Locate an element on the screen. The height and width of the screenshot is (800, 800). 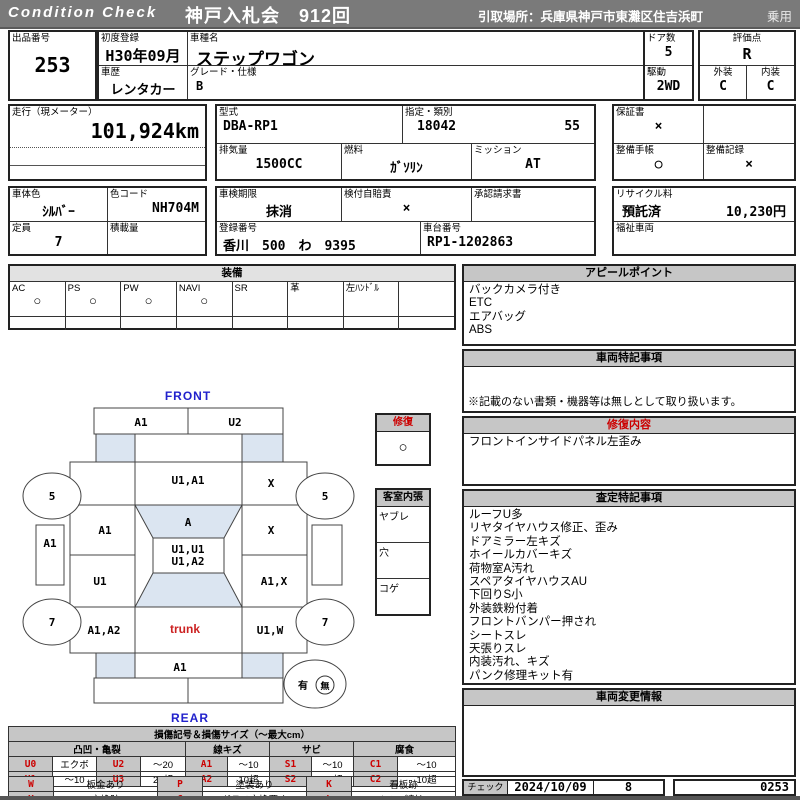
legend-group-rust: サビ is located at coordinates (311, 749).